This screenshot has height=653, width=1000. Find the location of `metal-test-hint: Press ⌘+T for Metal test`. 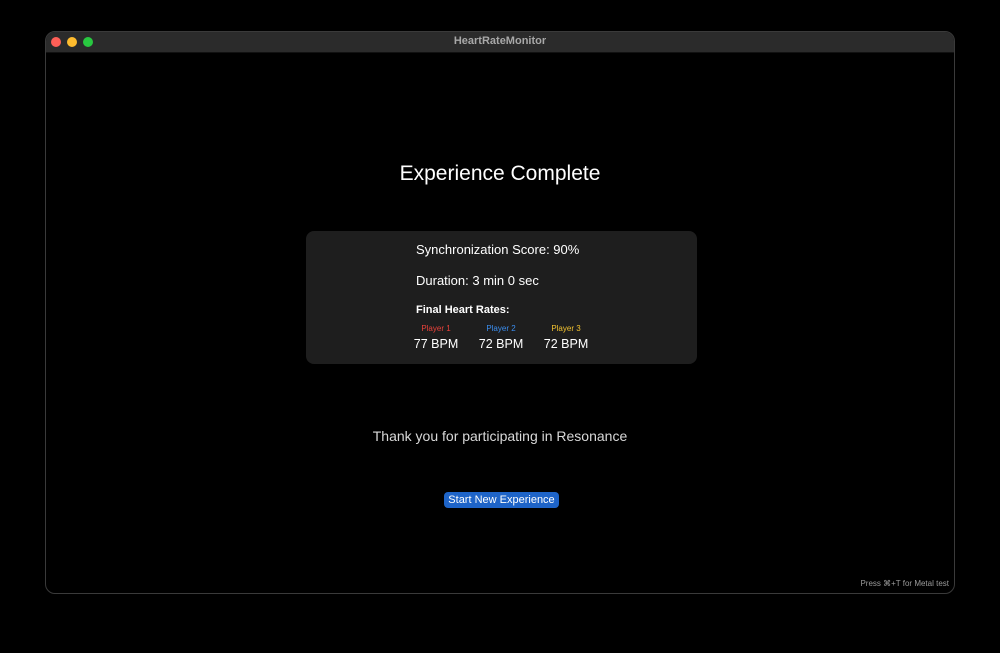

metal-test-hint: Press ⌘+T for Metal test is located at coordinates (904, 583).